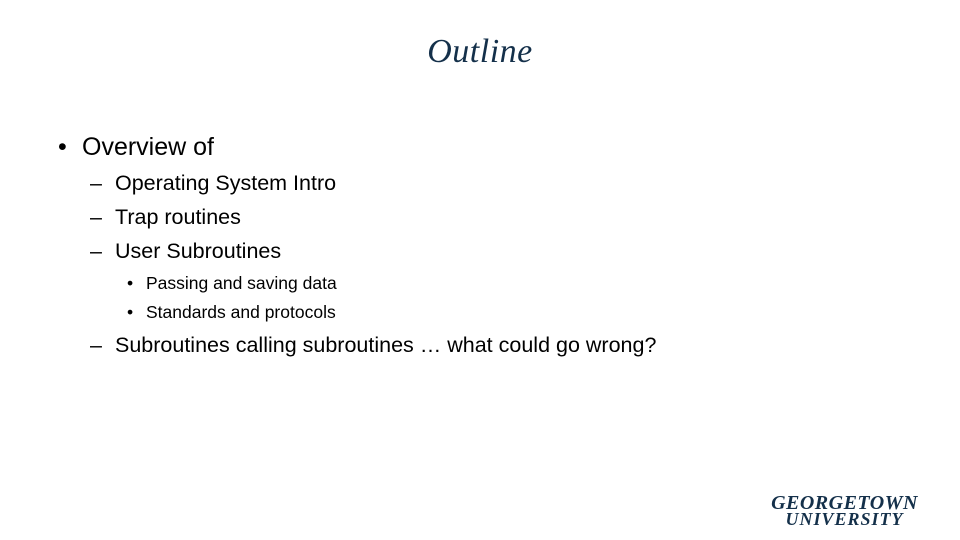 The width and height of the screenshot is (960, 540). Describe the element at coordinates (480, 51) in the screenshot. I see `slide-title: Outline` at that location.